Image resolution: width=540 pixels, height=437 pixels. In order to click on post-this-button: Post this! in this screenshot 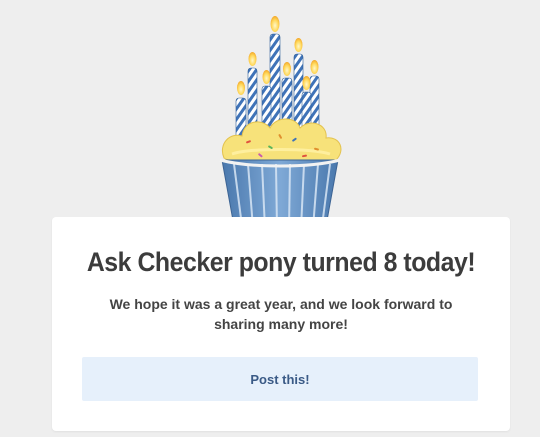, I will do `click(280, 379)`.